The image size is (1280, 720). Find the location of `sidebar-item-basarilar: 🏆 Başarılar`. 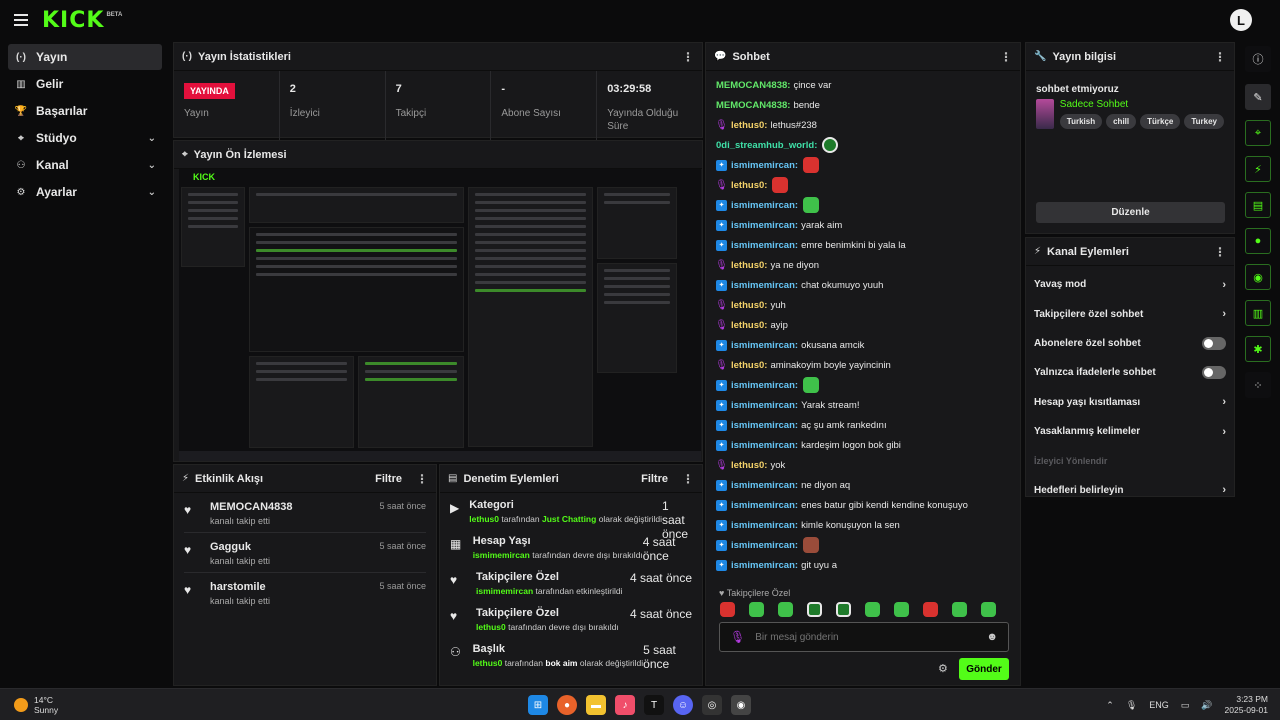

sidebar-item-basarilar: 🏆 Başarılar is located at coordinates (85, 111).